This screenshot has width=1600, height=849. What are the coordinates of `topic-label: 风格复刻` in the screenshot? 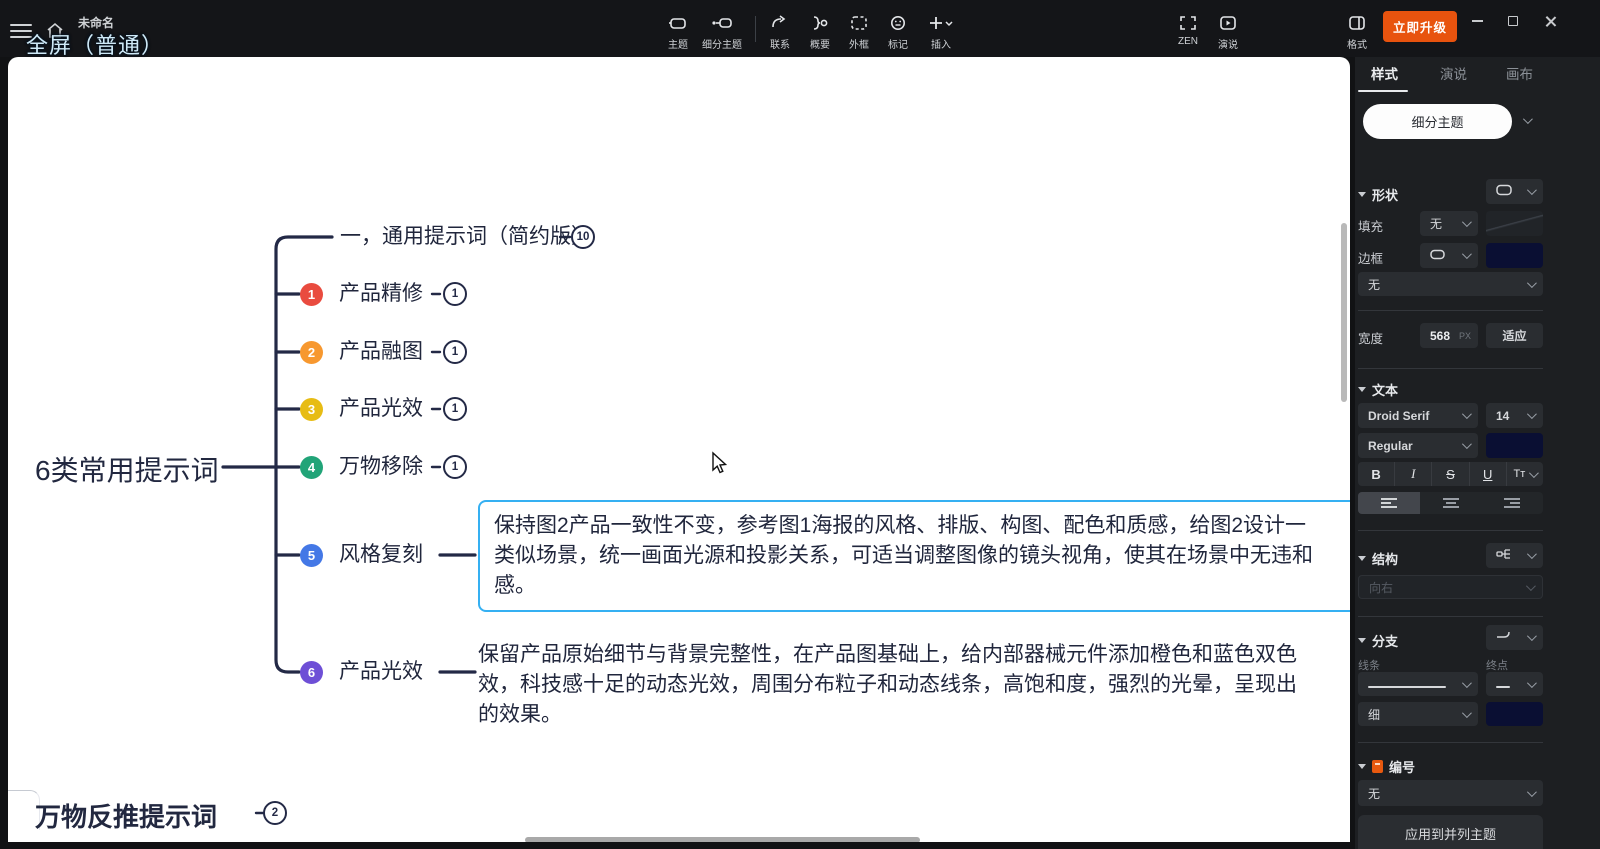 It's located at (381, 555).